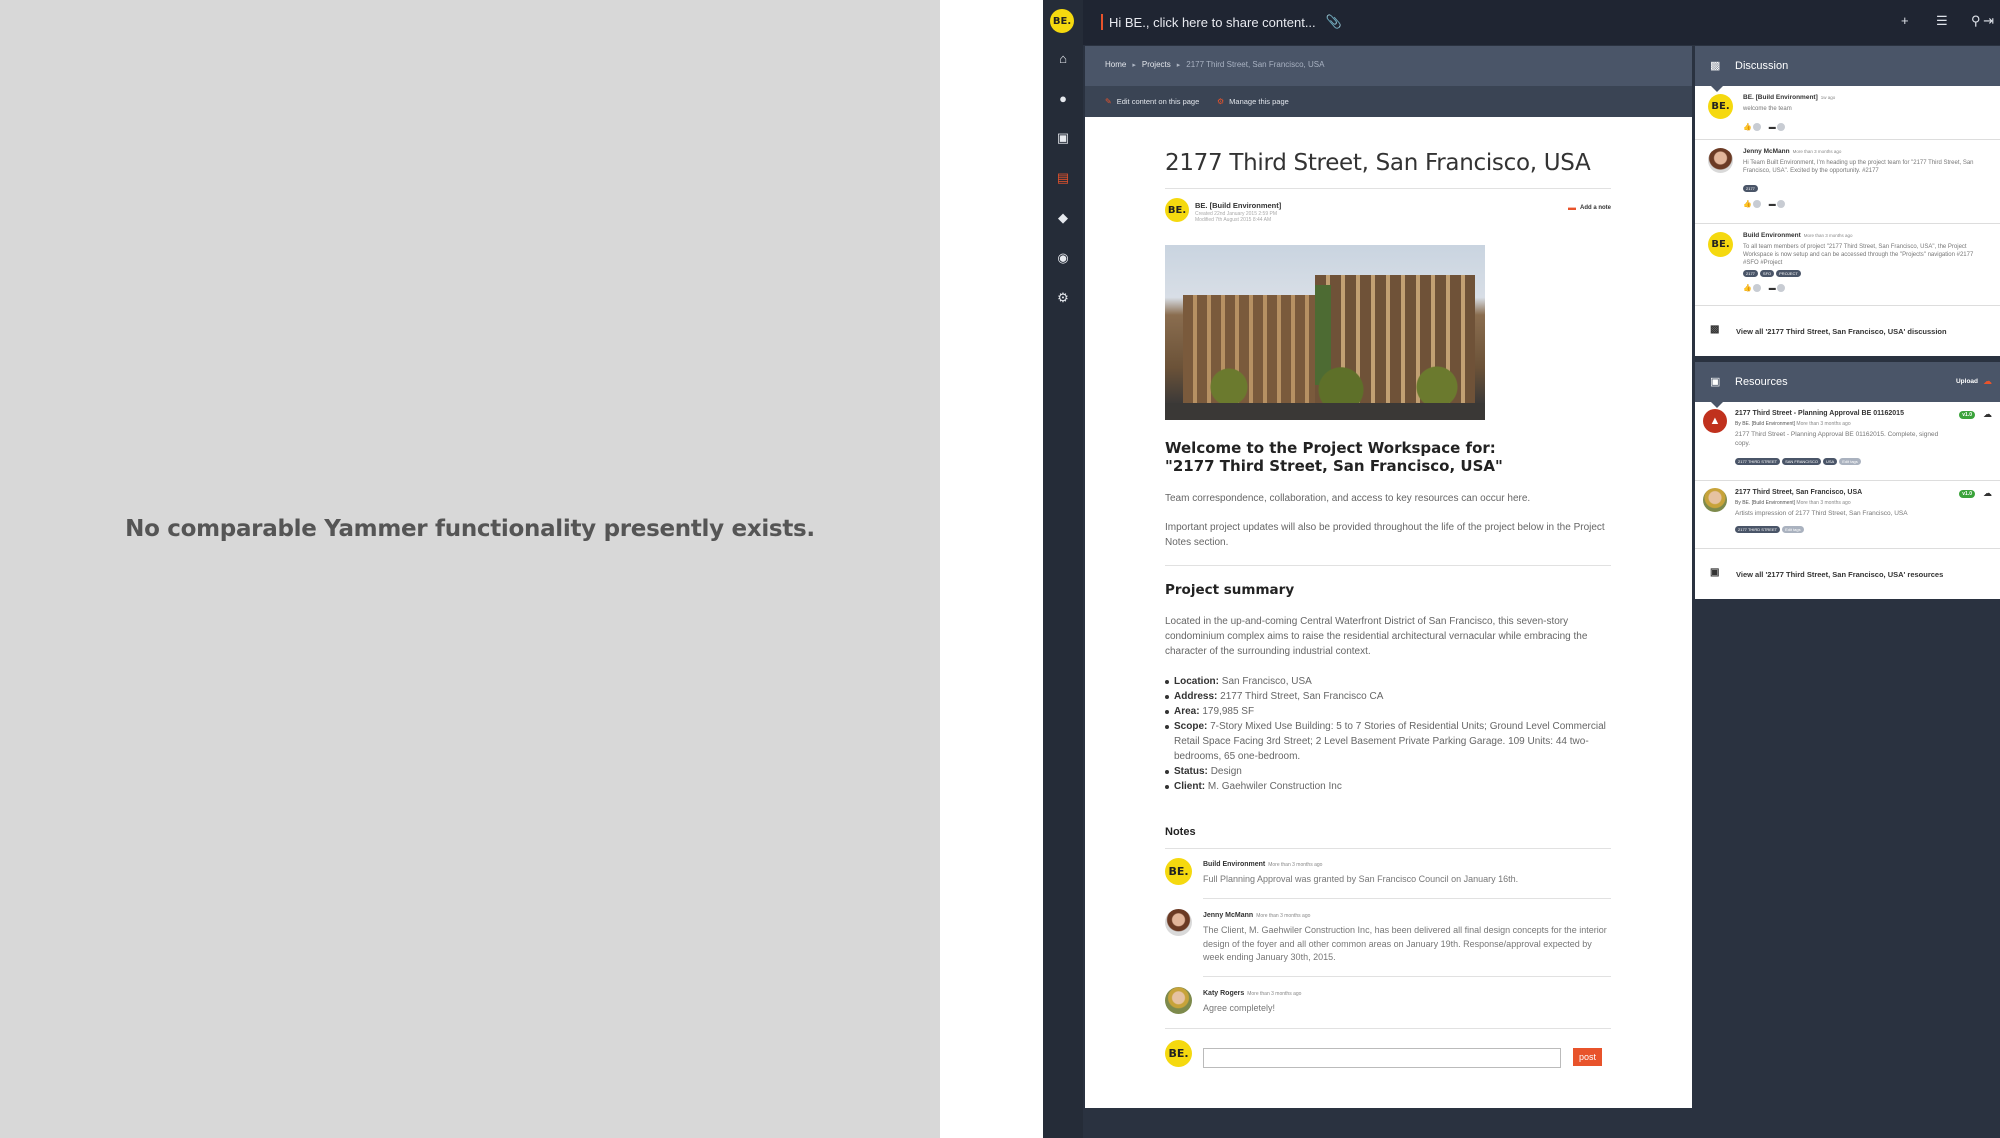  Describe the element at coordinates (1063, 258) in the screenshot. I see `people-icon: ◉` at that location.